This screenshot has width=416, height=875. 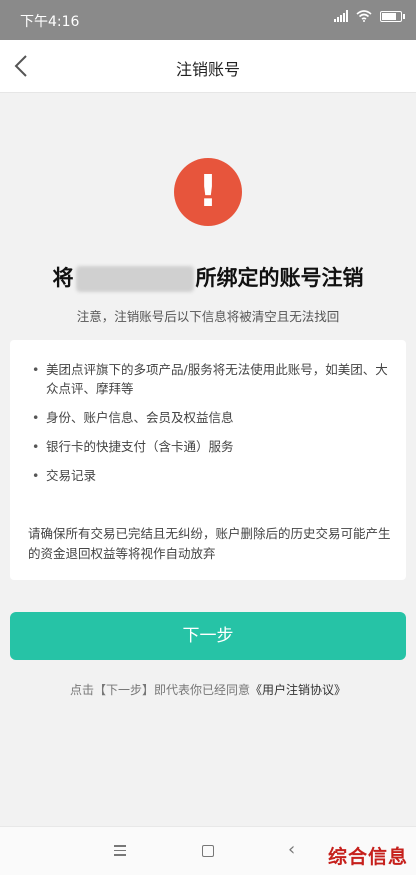 I want to click on next-button: 下一步, so click(x=208, y=636).